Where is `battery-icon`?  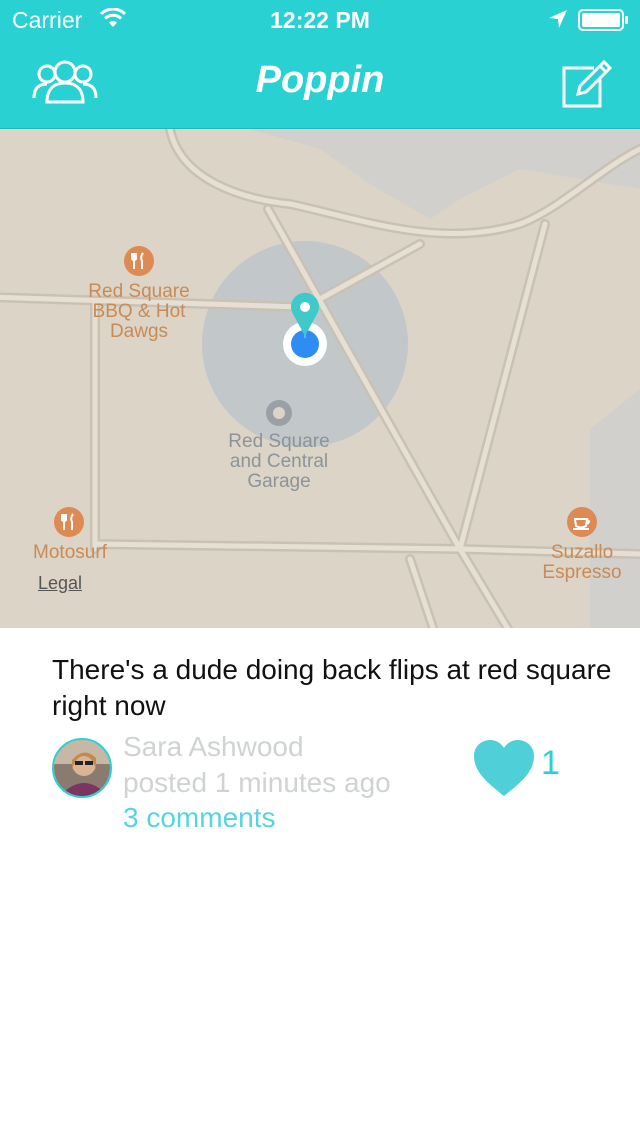
battery-icon is located at coordinates (604, 22).